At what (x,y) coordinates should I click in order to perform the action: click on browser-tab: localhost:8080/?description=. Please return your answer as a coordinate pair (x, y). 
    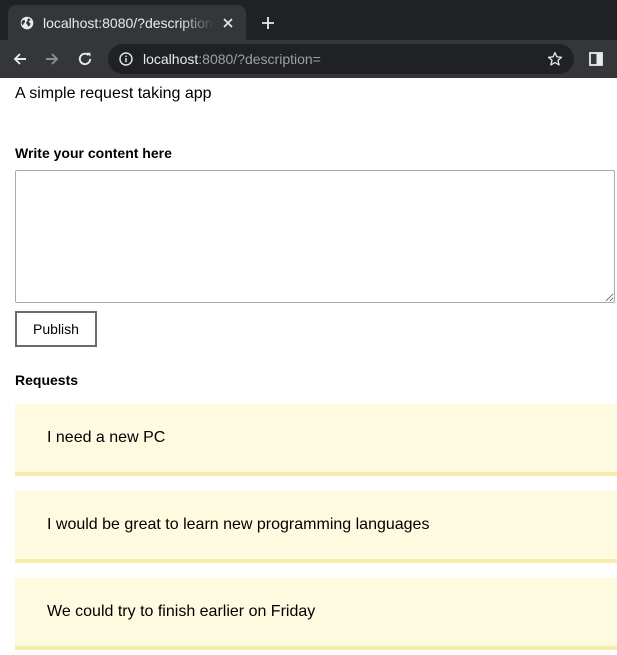
    Looking at the image, I should click on (127, 22).